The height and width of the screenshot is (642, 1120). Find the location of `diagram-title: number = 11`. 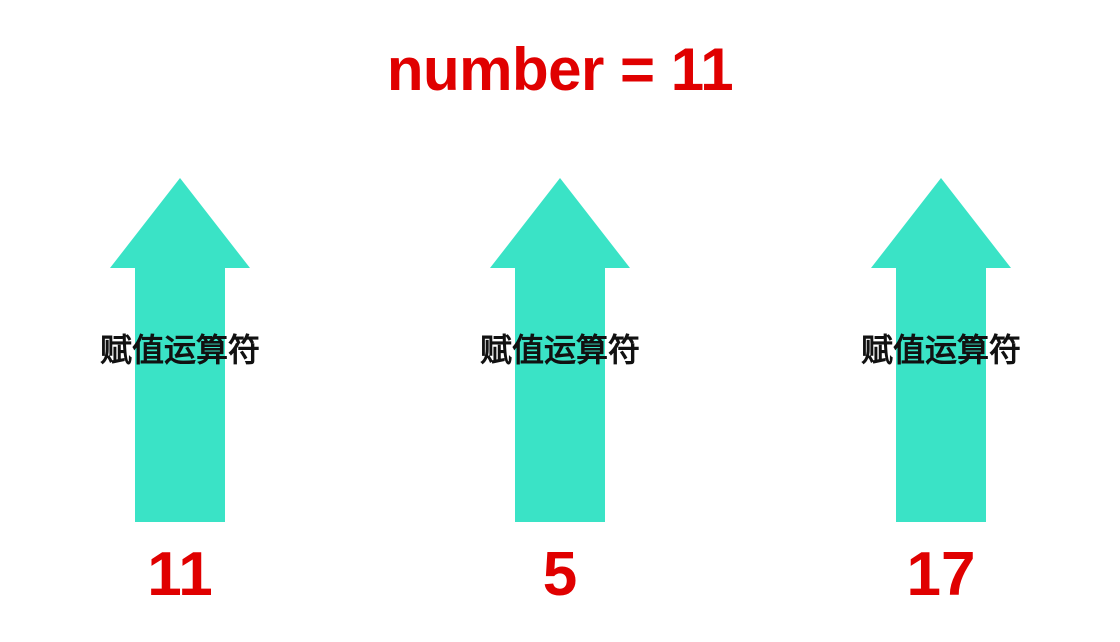

diagram-title: number = 11 is located at coordinates (560, 69).